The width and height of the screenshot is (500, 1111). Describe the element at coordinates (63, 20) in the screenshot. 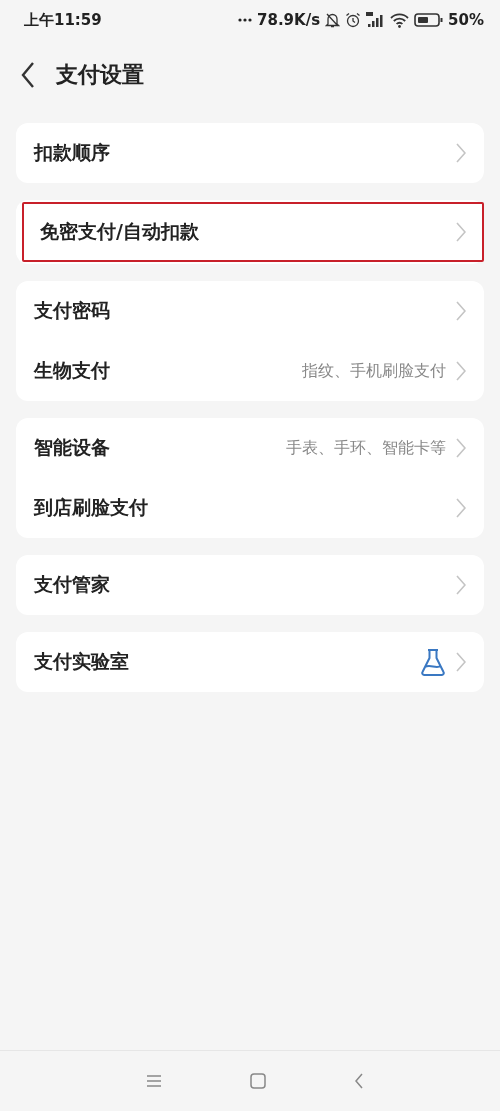

I see `status-time: 上午11:59` at that location.